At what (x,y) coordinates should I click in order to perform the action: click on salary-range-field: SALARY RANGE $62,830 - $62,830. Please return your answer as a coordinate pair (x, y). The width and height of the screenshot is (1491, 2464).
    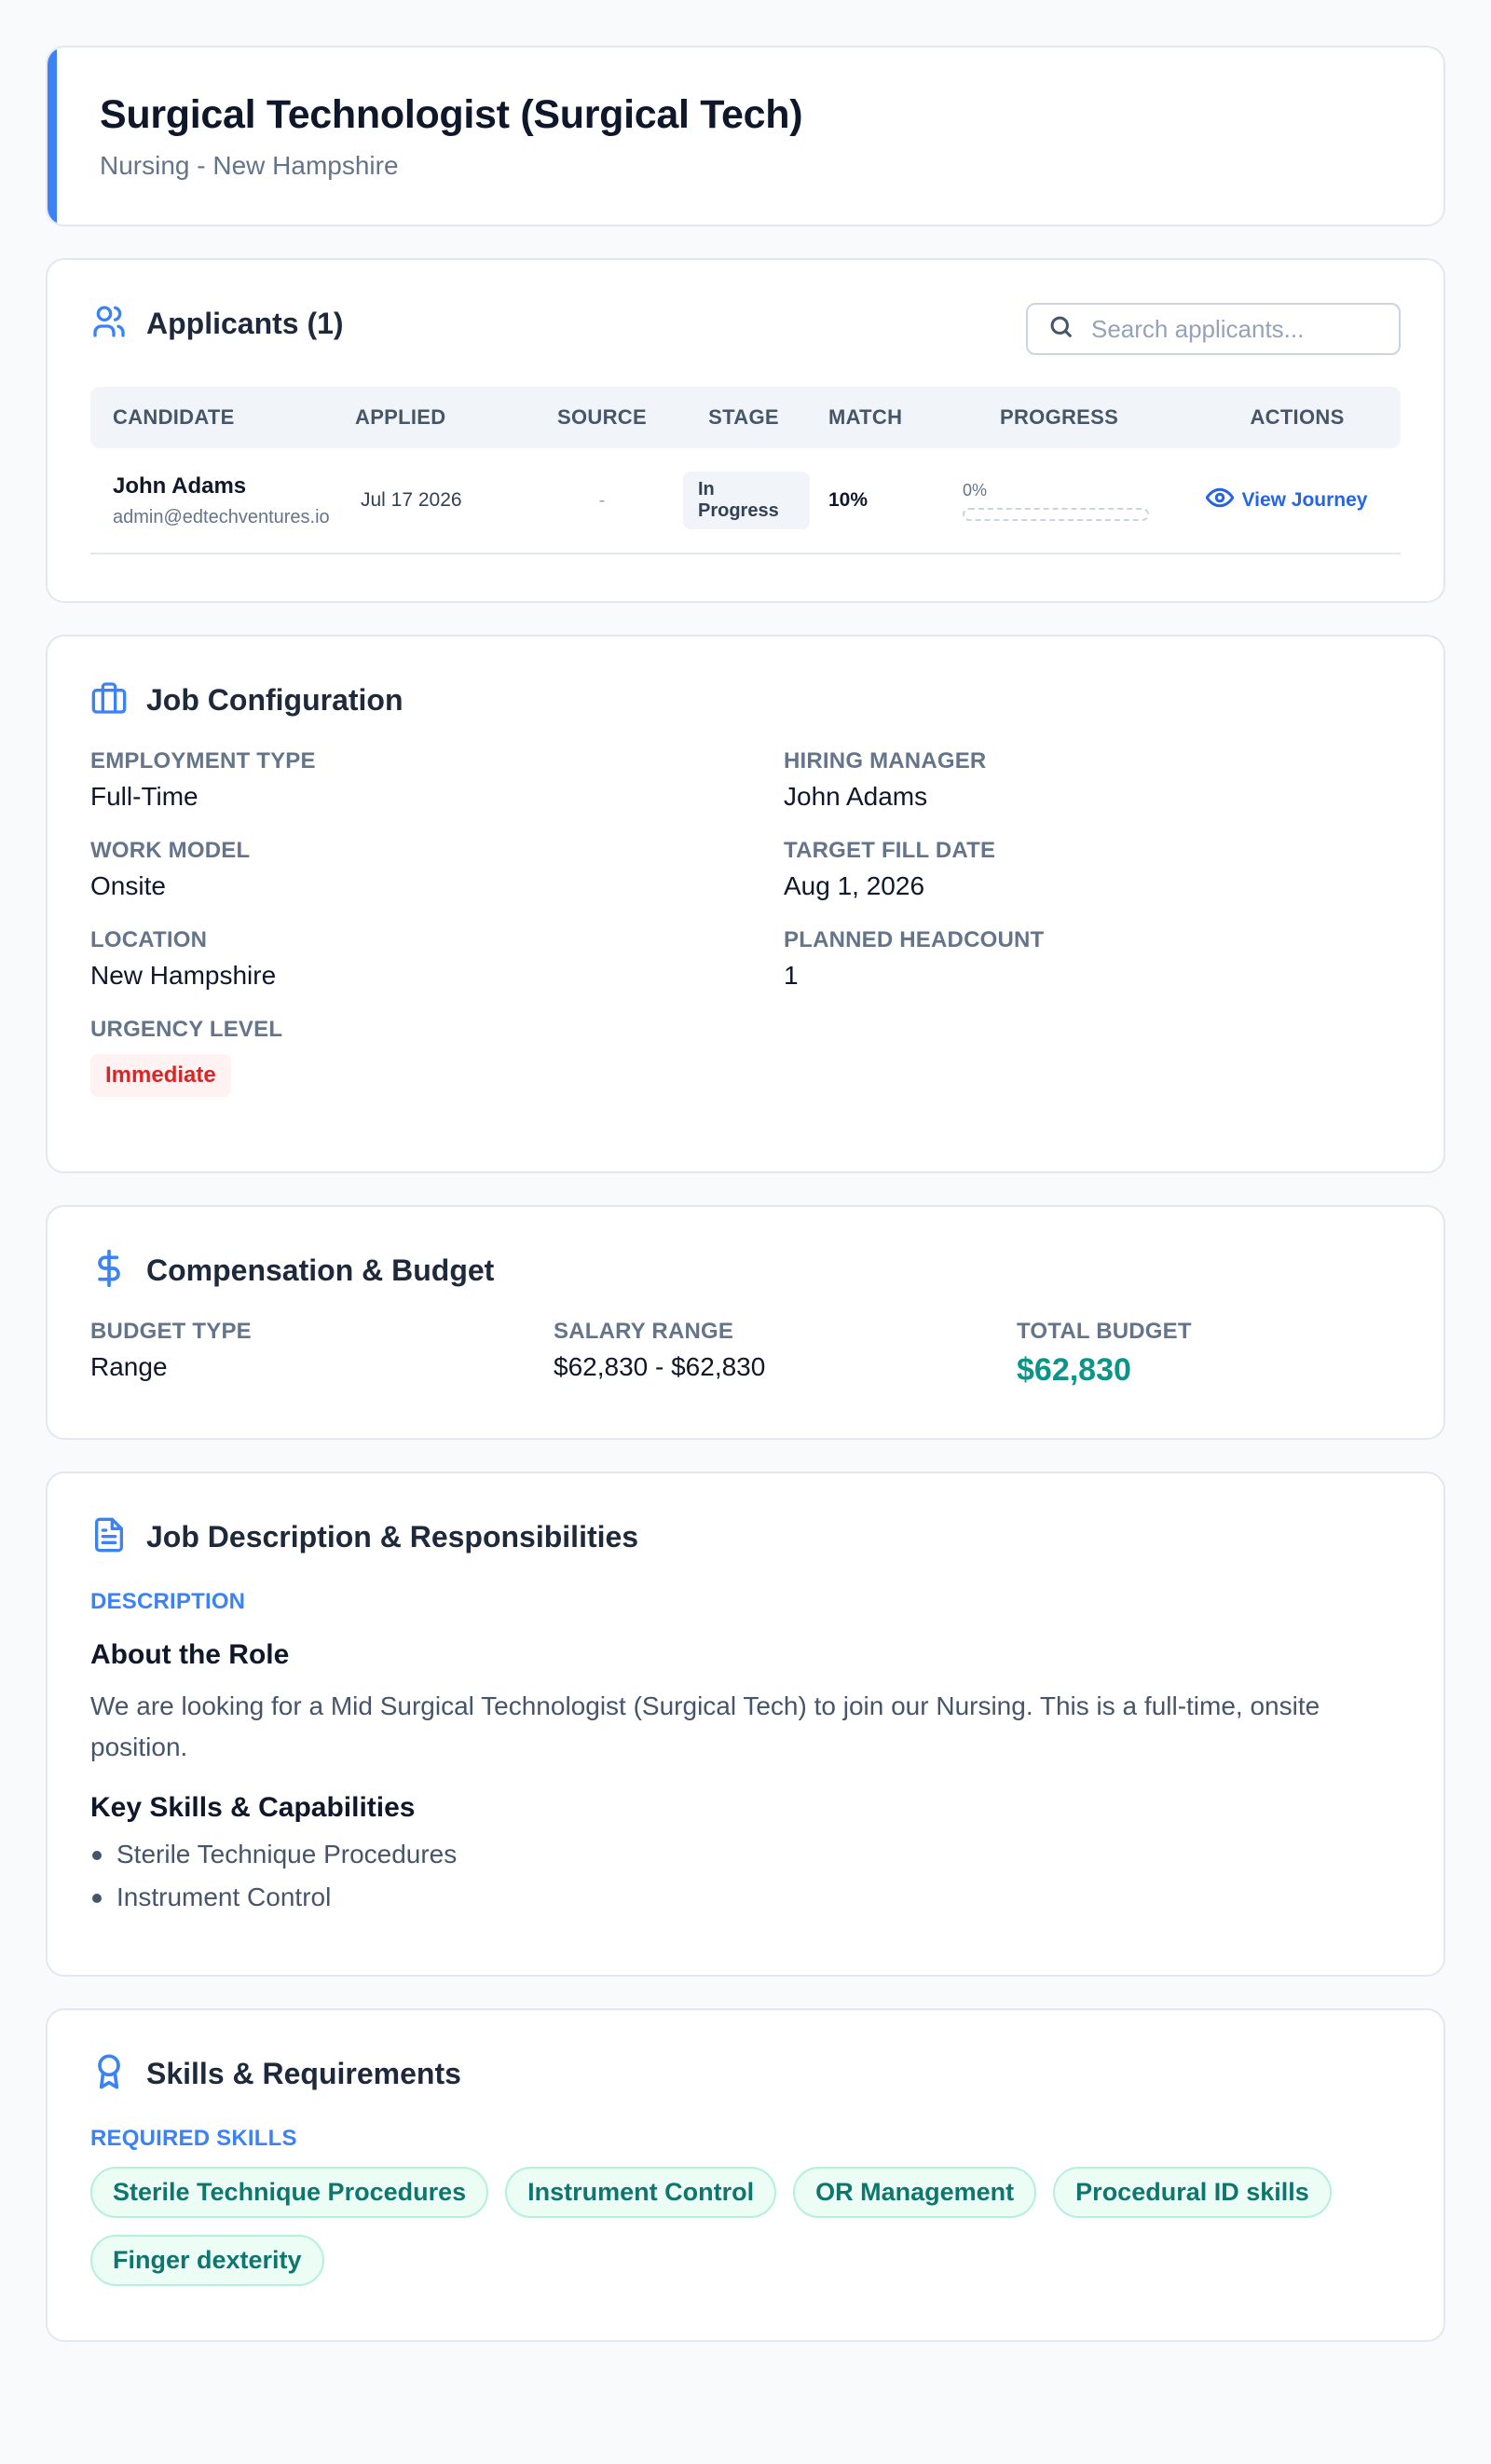
    Looking at the image, I should click on (785, 1354).